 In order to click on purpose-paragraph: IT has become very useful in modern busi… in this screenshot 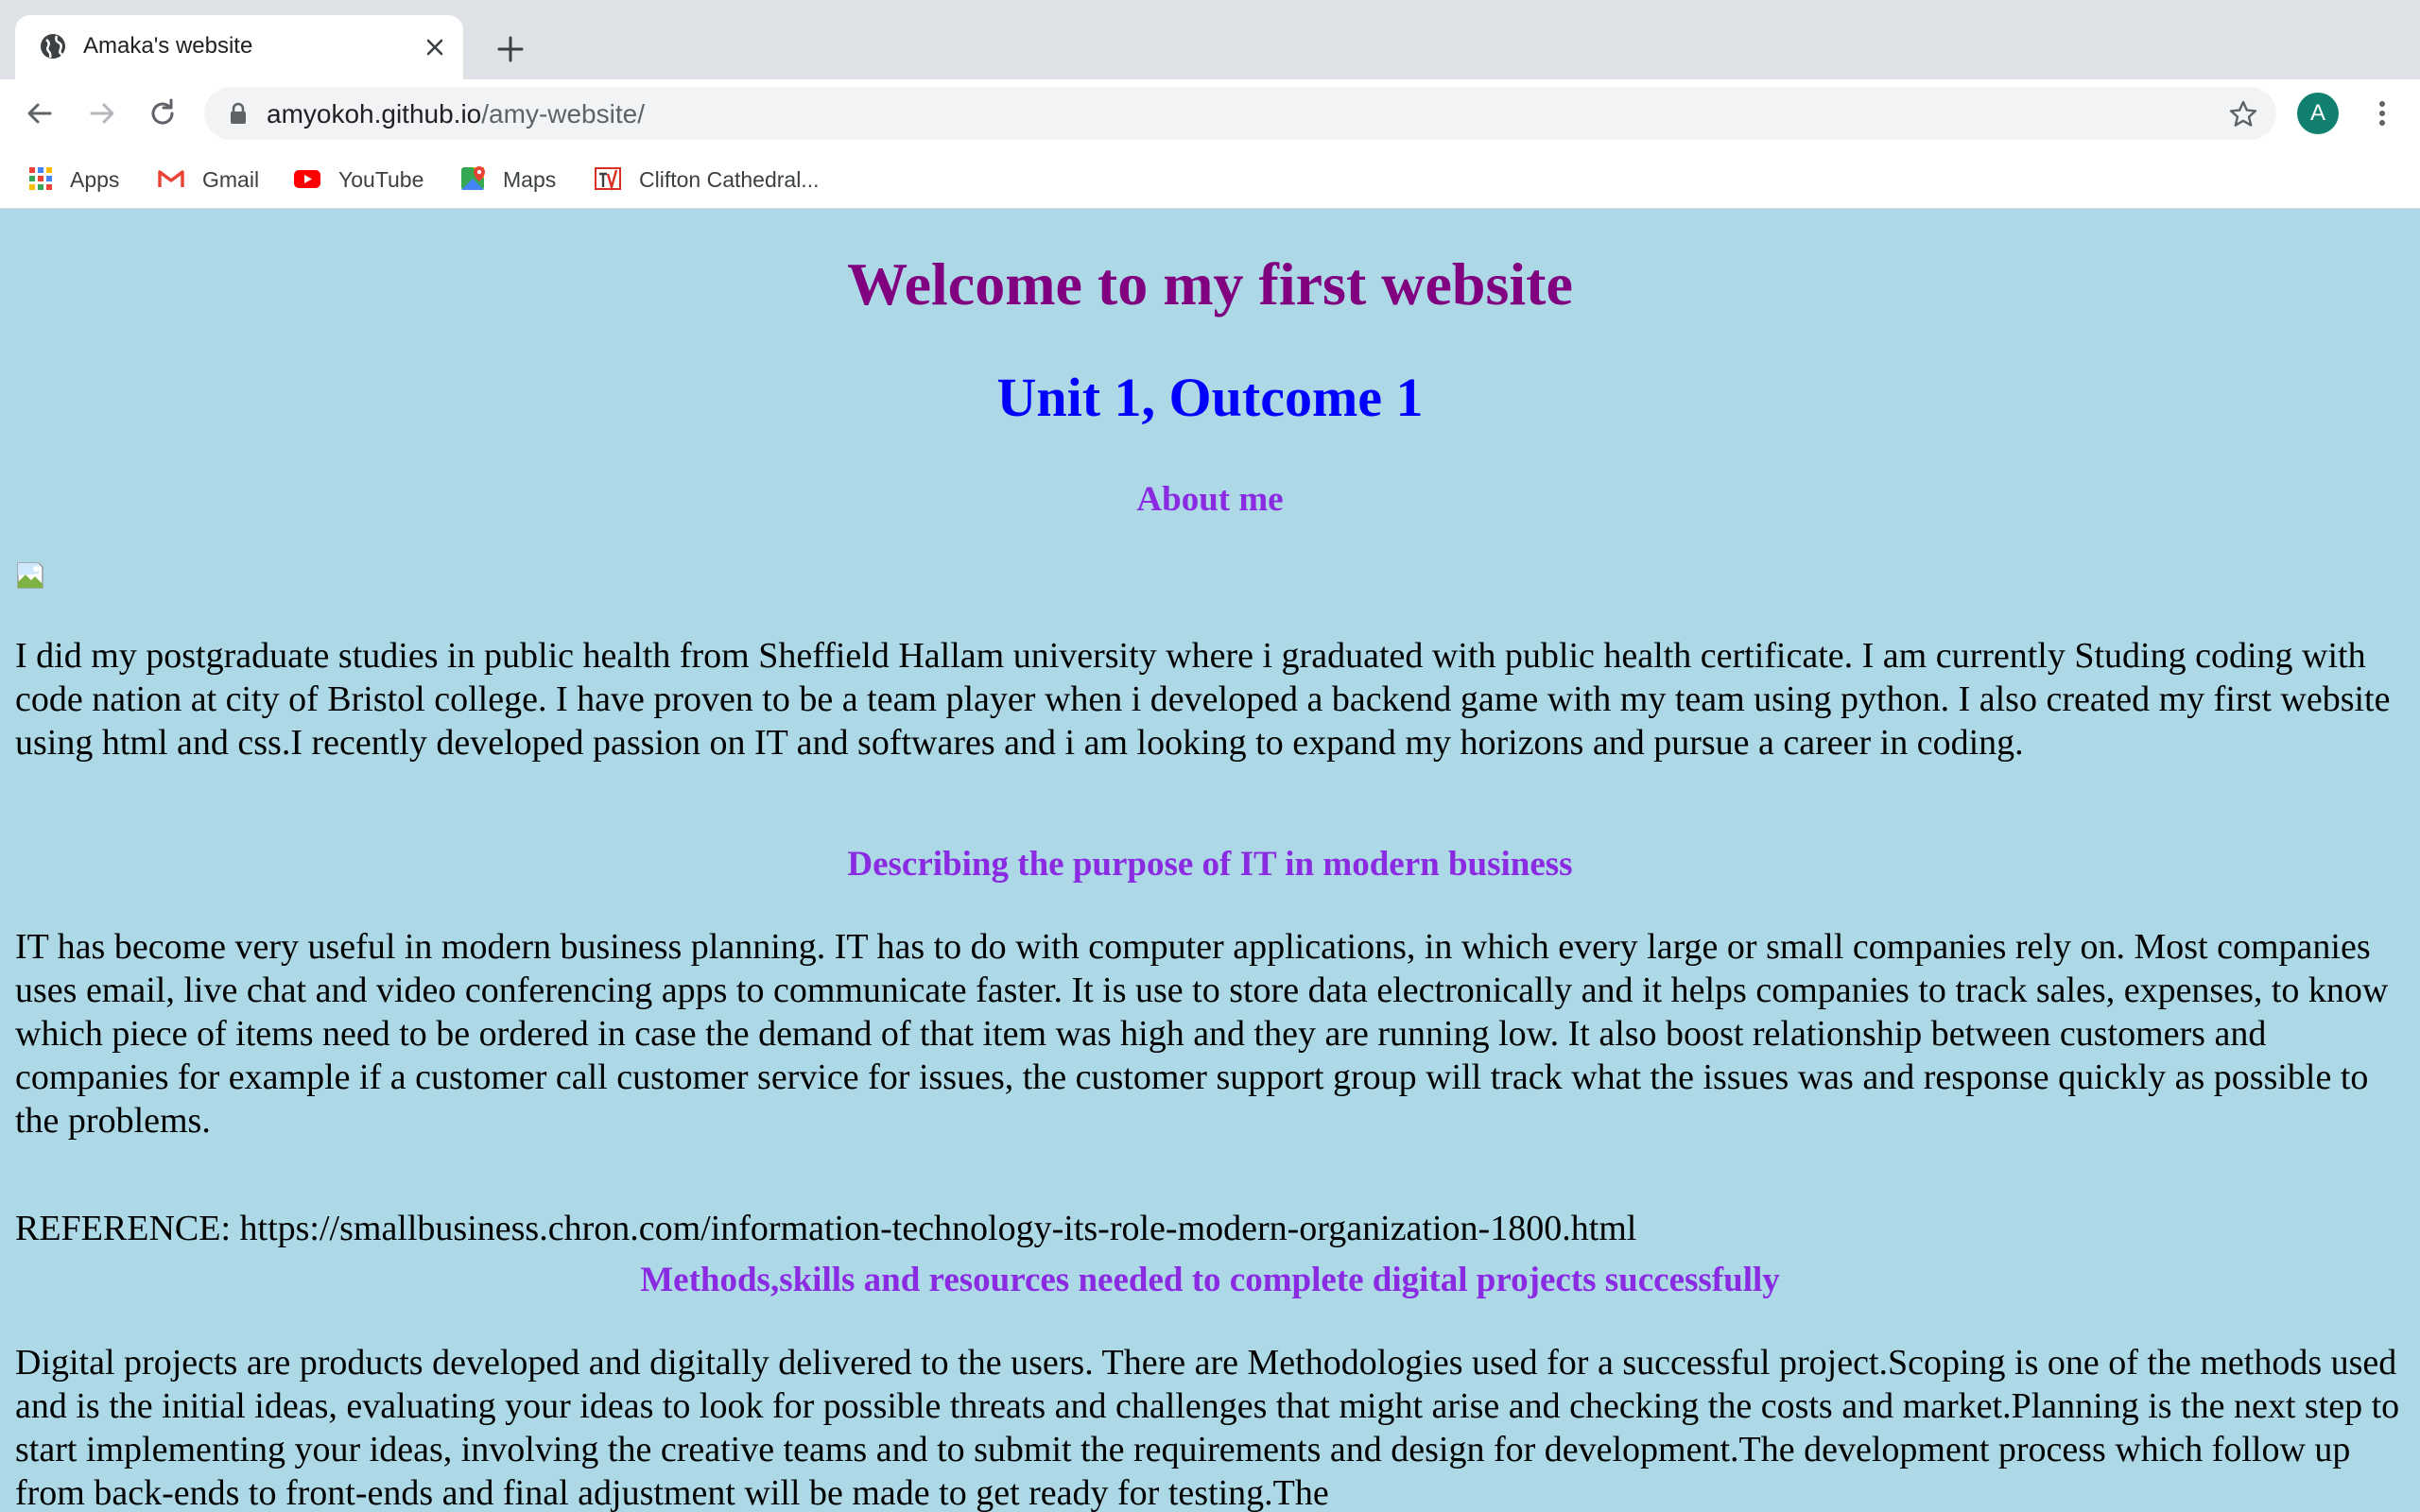, I will do `click(1202, 1034)`.